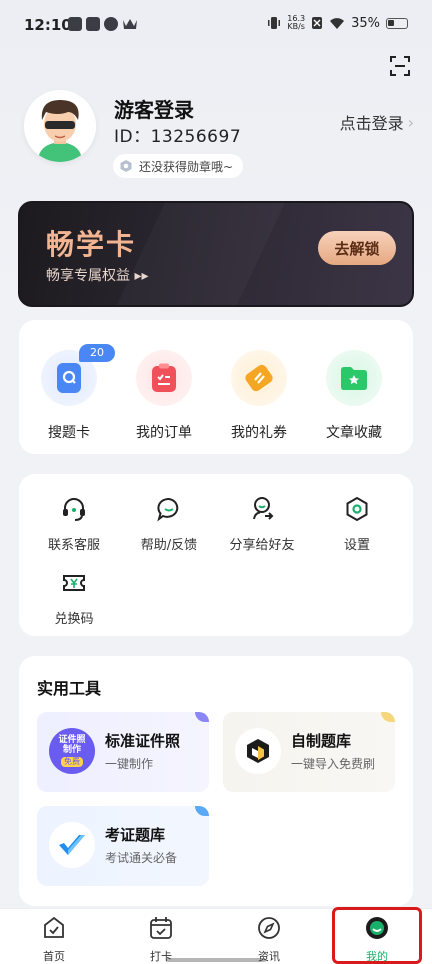  What do you see at coordinates (69, 688) in the screenshot?
I see `tools-section-title: 实用工具` at bounding box center [69, 688].